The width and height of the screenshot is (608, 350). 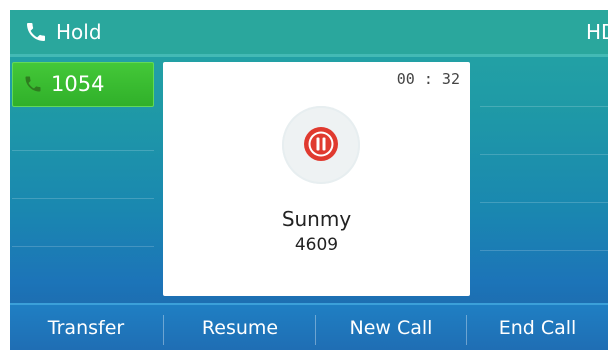 I want to click on resume-button: Resume, so click(x=240, y=327).